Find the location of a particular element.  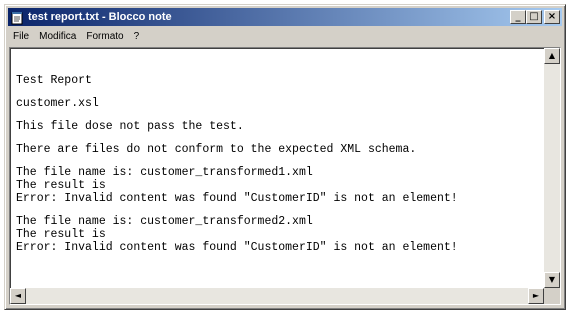

title-bar: test report.txt - Blocco note _ □ × is located at coordinates (285, 17).